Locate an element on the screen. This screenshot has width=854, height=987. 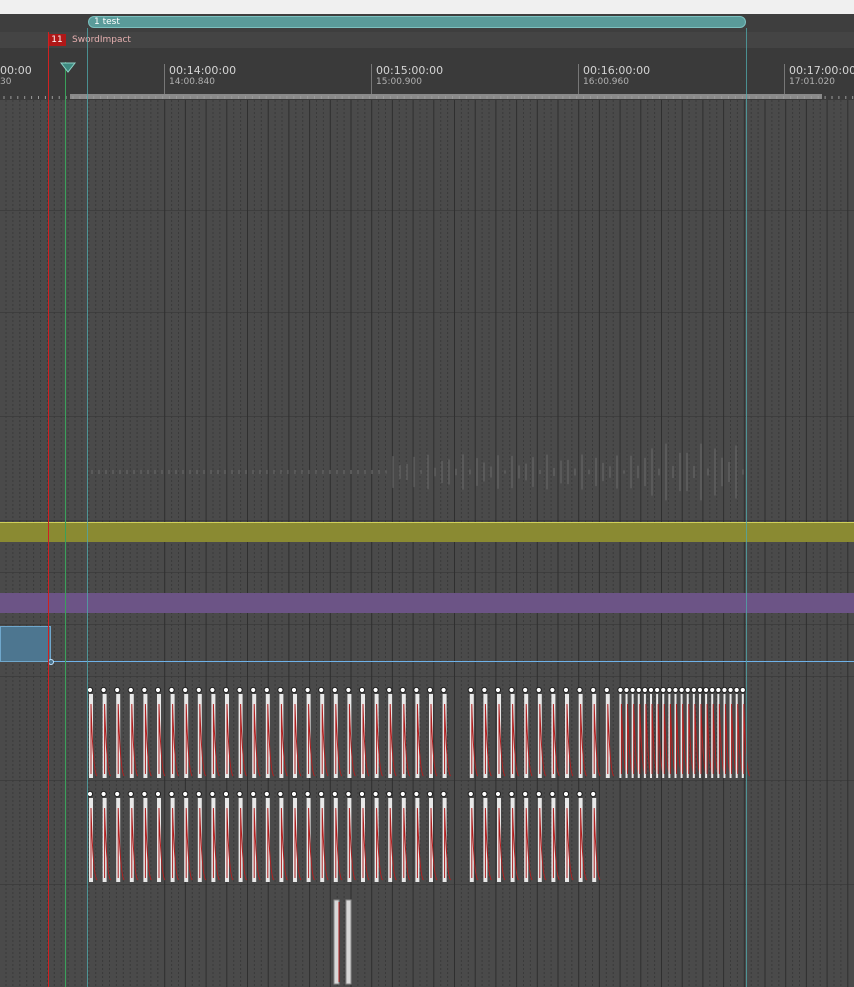
triangle-down-icon is located at coordinates (68, 68).